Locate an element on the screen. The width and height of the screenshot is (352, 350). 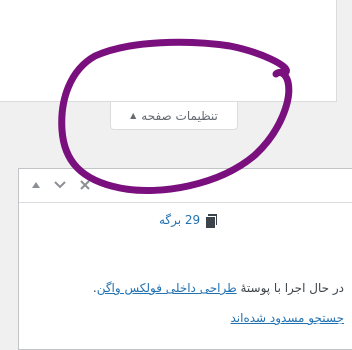
pages-count-link: 29 برگه is located at coordinates (188, 220).